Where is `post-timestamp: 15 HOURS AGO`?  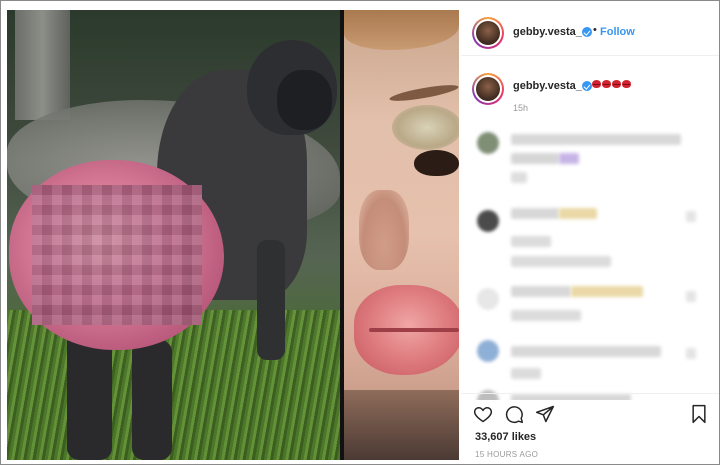 post-timestamp: 15 HOURS AGO is located at coordinates (507, 454).